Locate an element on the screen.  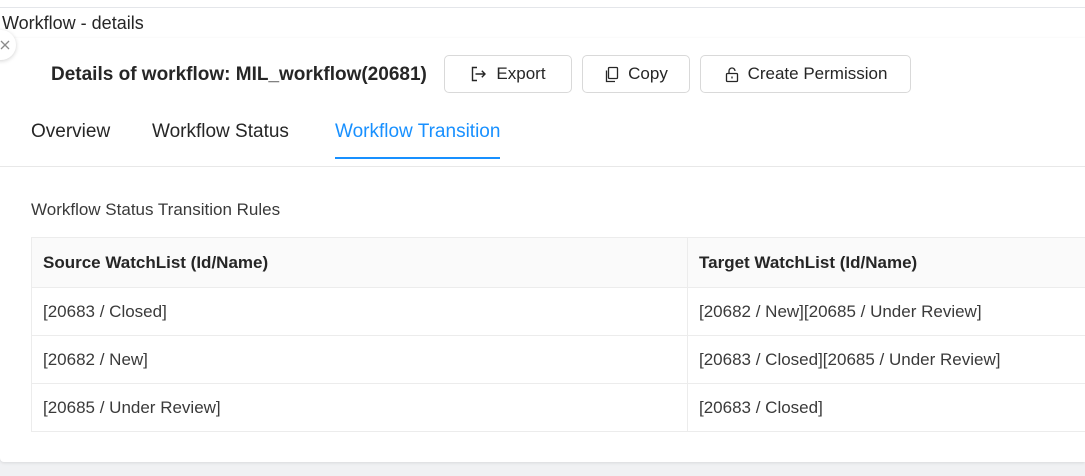
create-permission-button-label: Create Permission is located at coordinates (817, 73).